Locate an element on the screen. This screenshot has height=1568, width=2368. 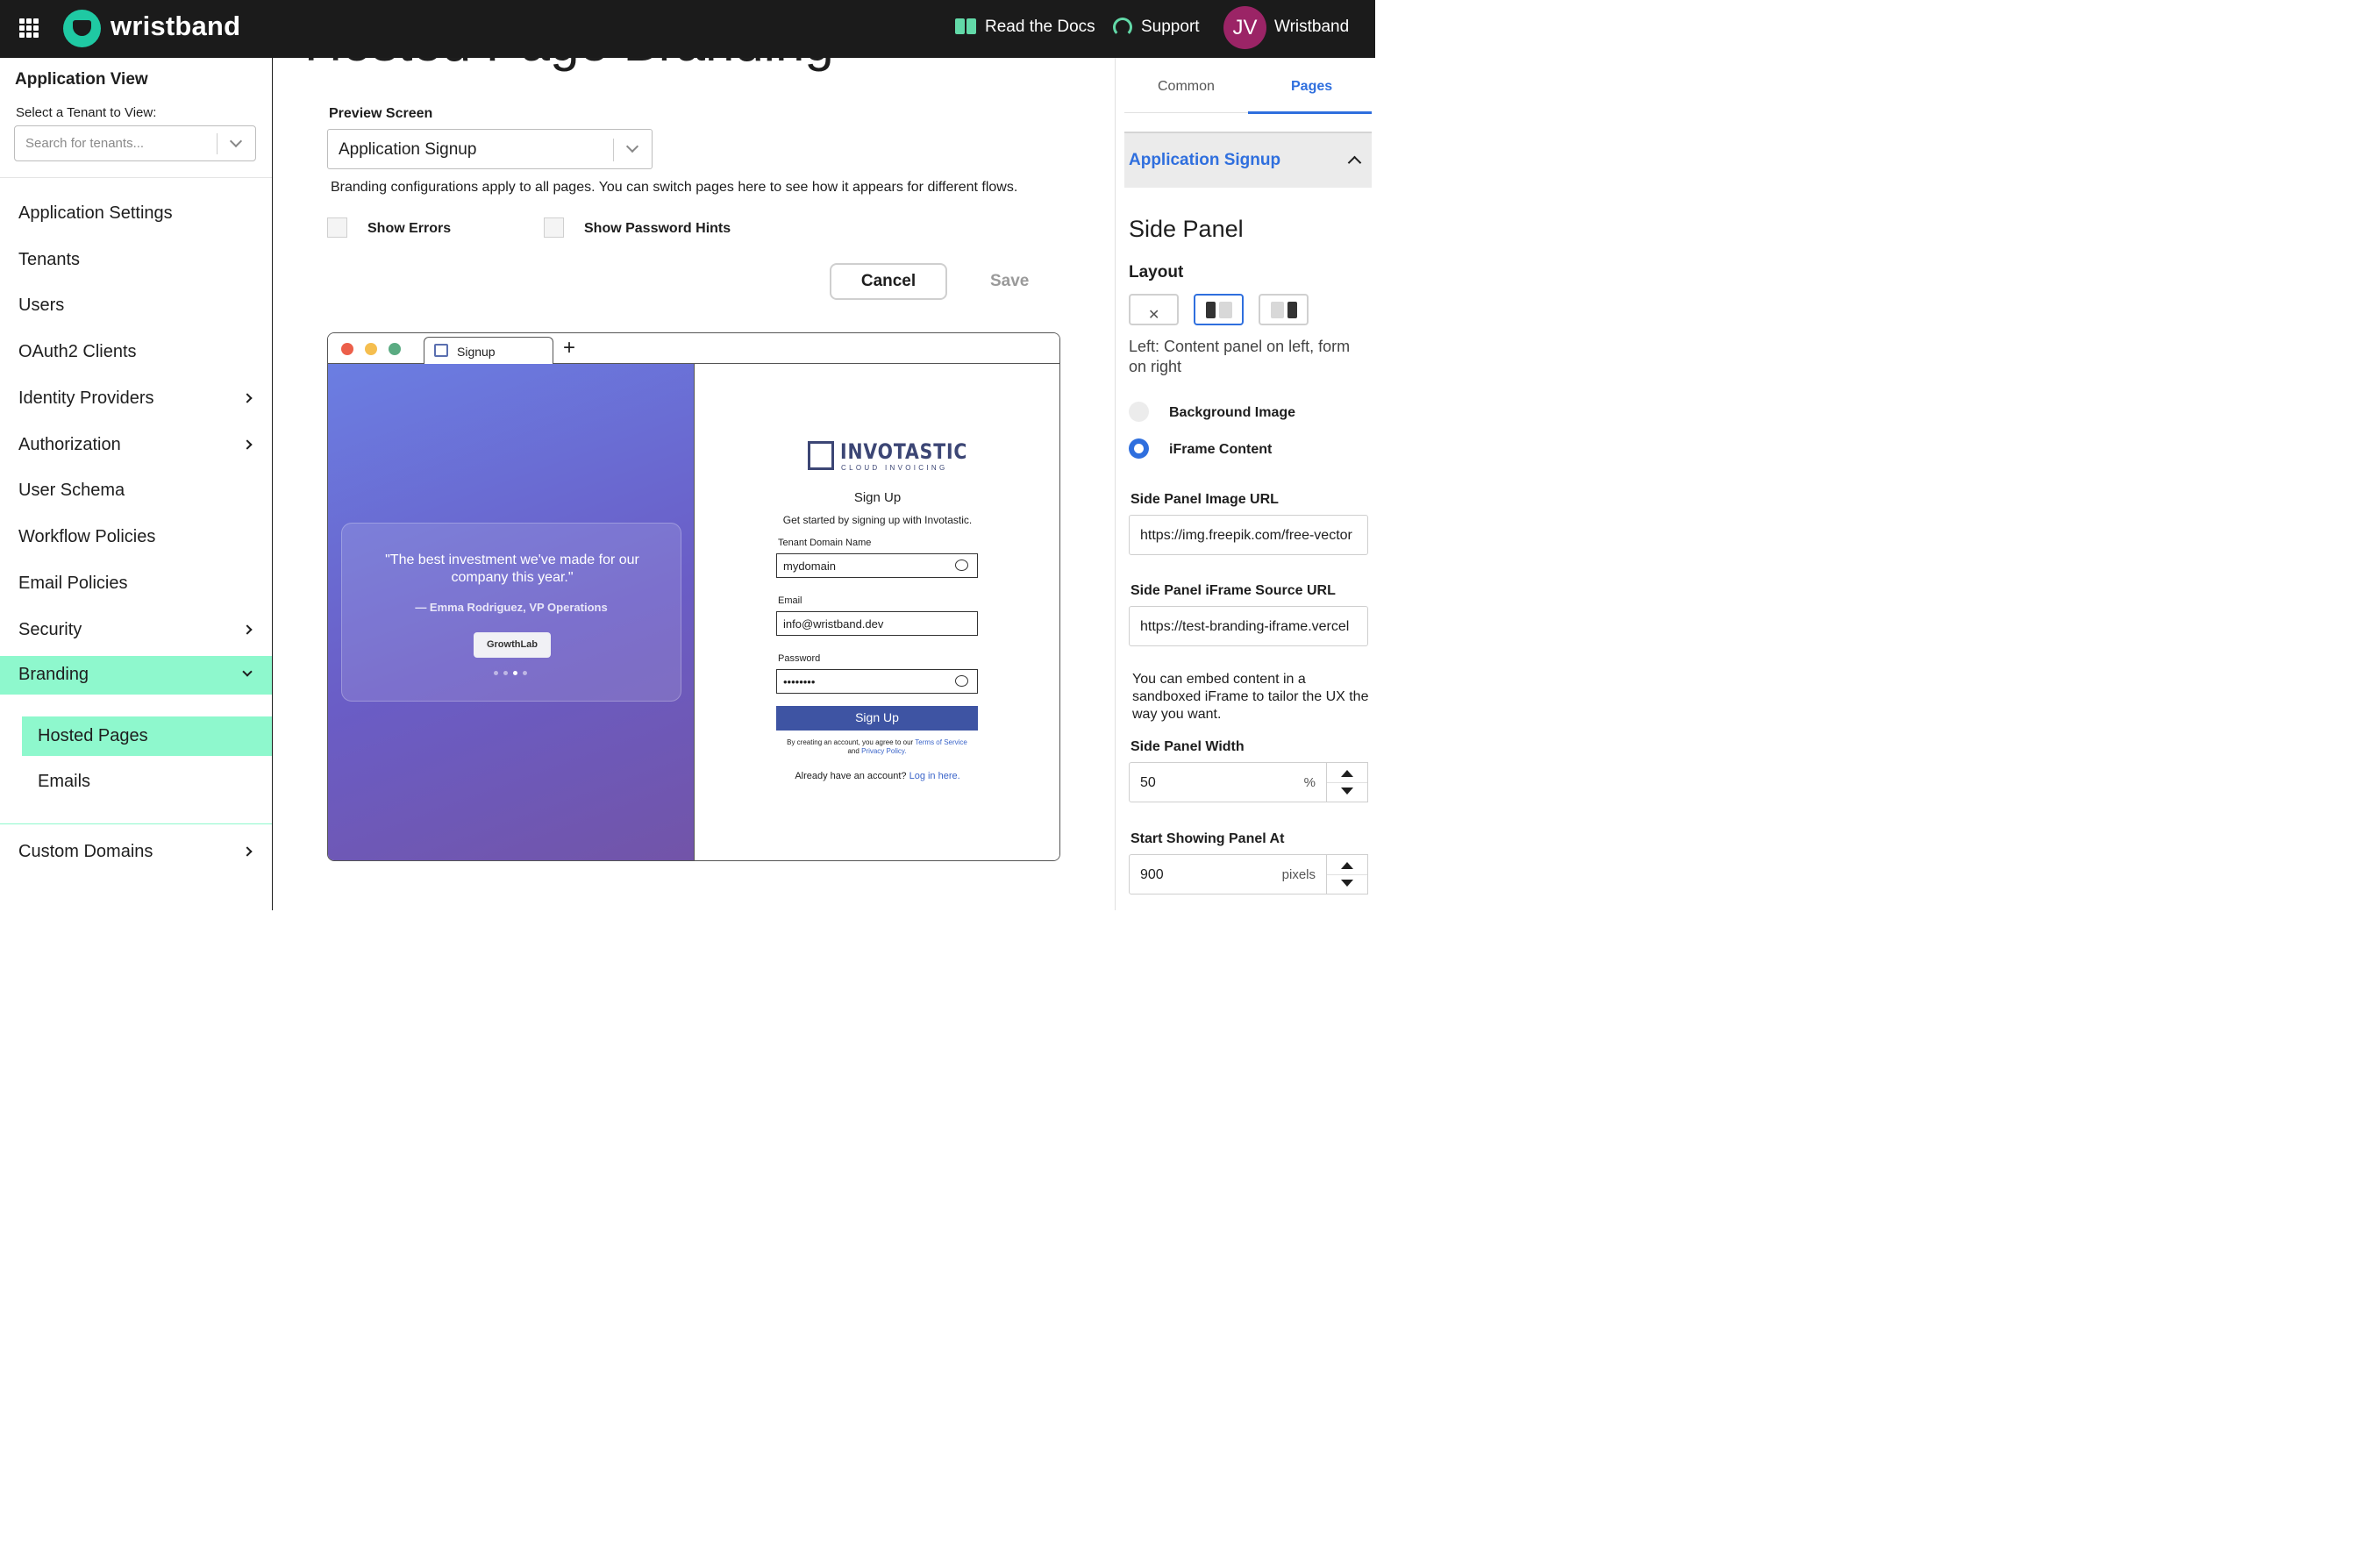
accordion-application-signup: Application Signup is located at coordinates (1248, 160).